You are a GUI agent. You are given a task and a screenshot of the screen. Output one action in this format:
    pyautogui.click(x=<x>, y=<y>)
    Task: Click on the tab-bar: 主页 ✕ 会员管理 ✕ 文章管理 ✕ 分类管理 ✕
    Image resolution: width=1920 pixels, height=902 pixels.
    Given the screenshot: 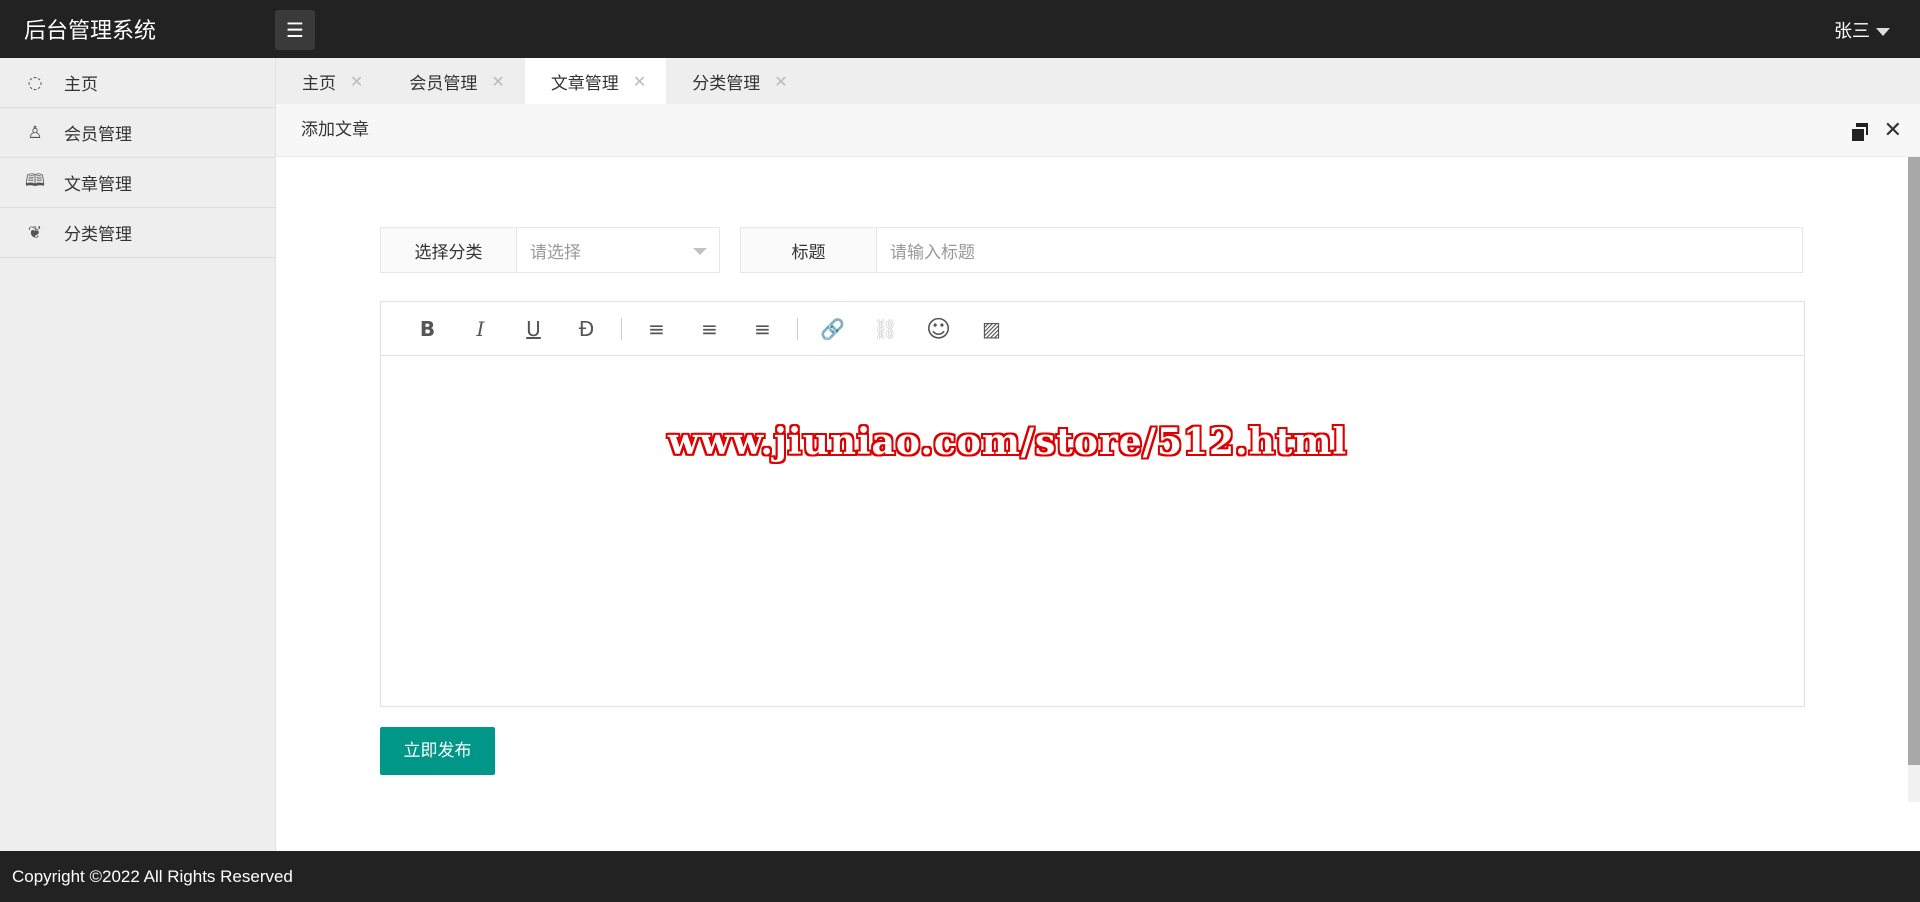 What is the action you would take?
    pyautogui.click(x=1098, y=81)
    